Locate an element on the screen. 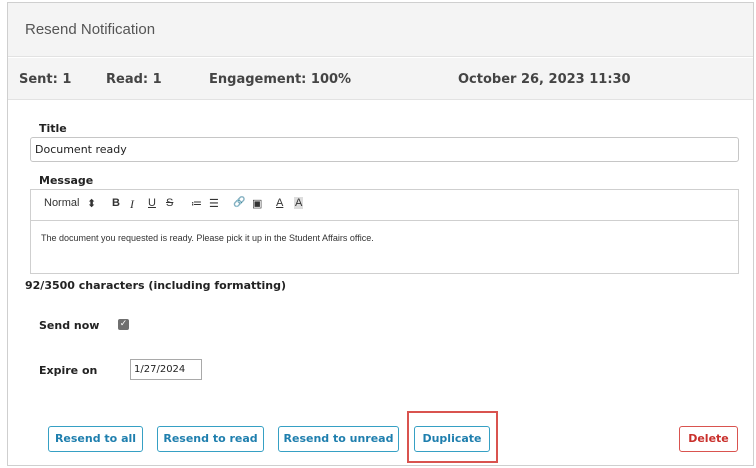 This screenshot has width=756, height=468. italic-button: I is located at coordinates (132, 204).